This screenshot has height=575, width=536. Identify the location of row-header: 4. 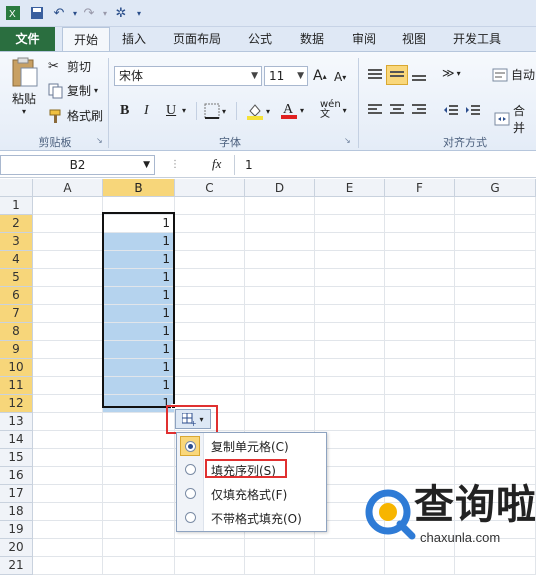
(16, 260).